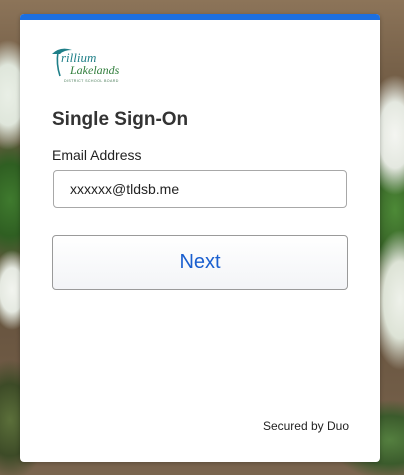 Image resolution: width=404 pixels, height=475 pixels. I want to click on trillium-lakelands-logo: rillium Lakelands DISTRICT SCHOOL BOARD, so click(86, 65).